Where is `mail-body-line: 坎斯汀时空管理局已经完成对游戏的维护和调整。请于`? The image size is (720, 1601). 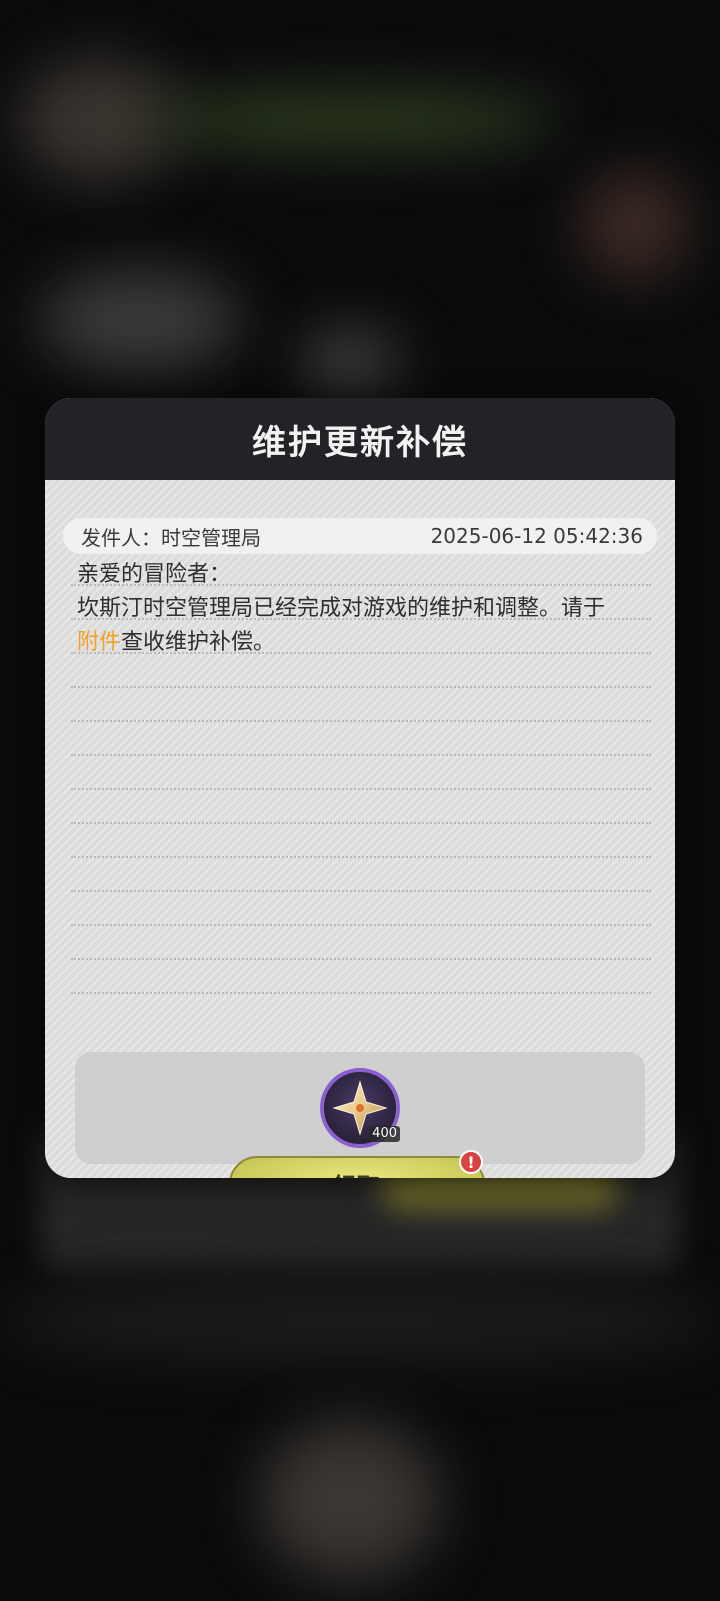 mail-body-line: 坎斯汀时空管理局已经完成对游戏的维护和调整。请于 is located at coordinates (341, 608).